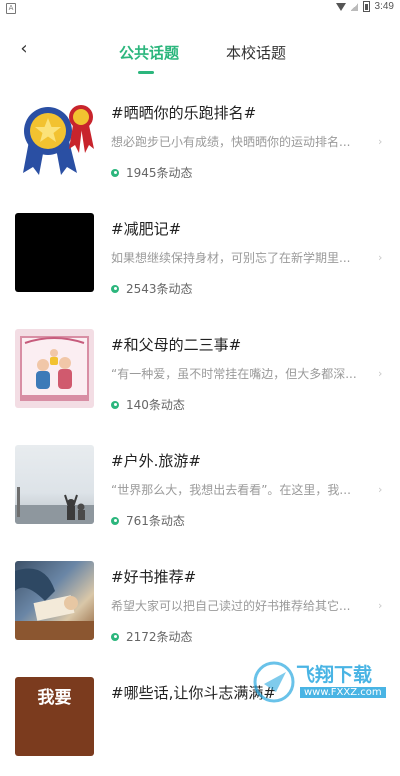 The image size is (400, 776). I want to click on topic-thumbnail-family, so click(54, 368).